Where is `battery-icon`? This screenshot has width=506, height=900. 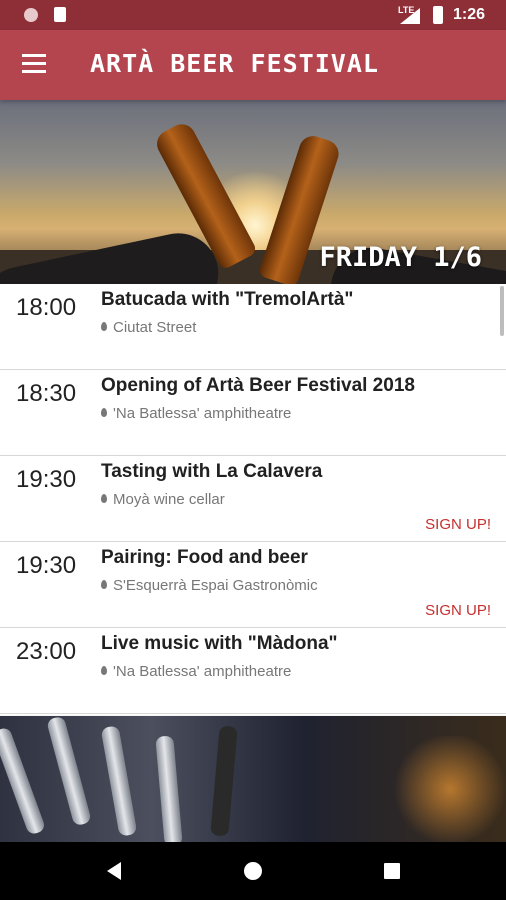
battery-icon is located at coordinates (438, 15).